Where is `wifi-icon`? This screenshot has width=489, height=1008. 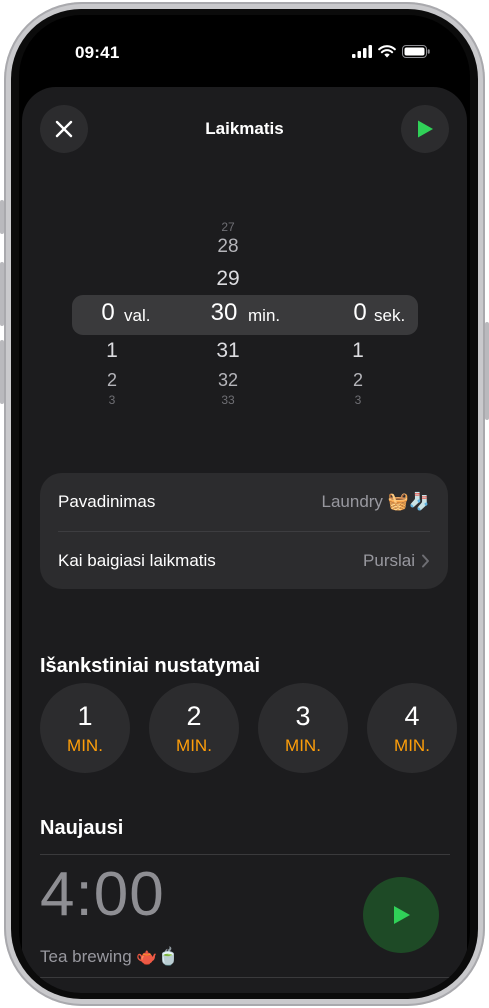 wifi-icon is located at coordinates (387, 51).